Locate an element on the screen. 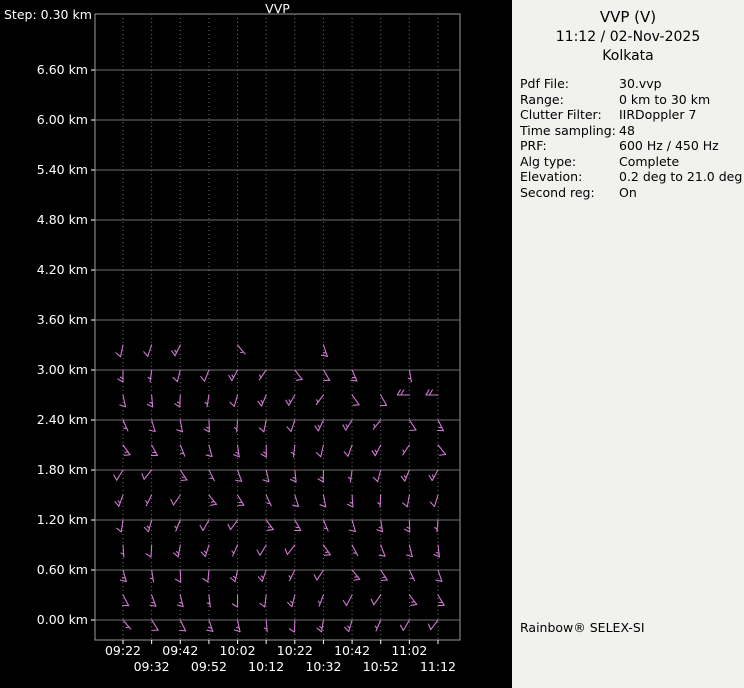  param-value: 0.2 deg to 21.0 deg is located at coordinates (681, 176).